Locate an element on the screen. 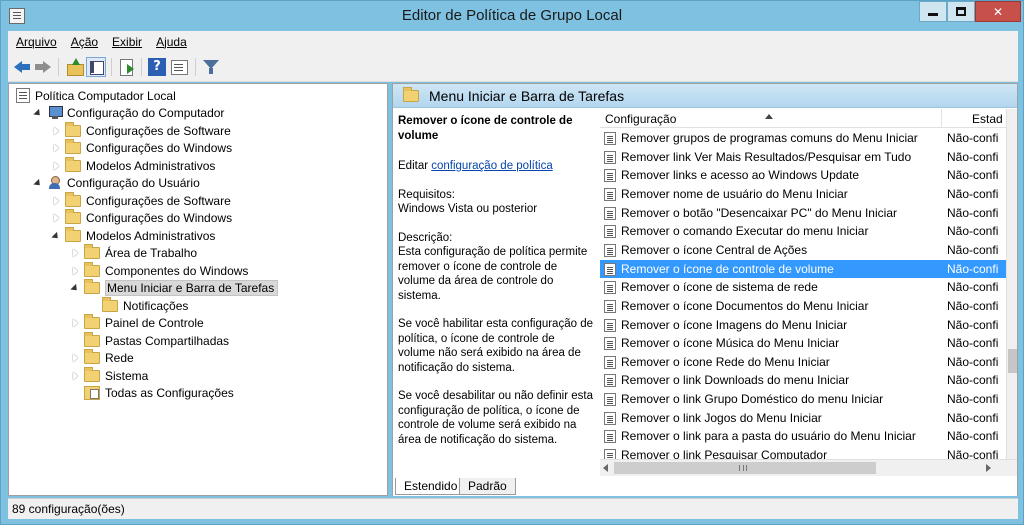 This screenshot has height=525, width=1024. forward-arrow-icon is located at coordinates (43, 67).